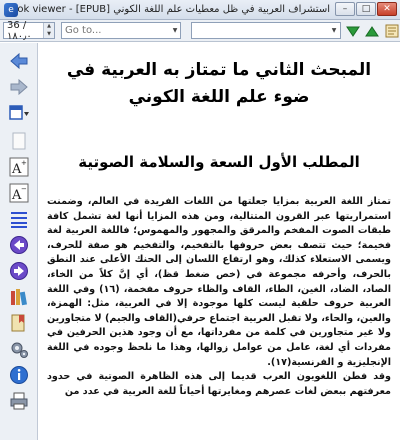 Image resolution: width=400 pixels, height=440 pixels. I want to click on font-larger-icon: A +, so click(19, 167).